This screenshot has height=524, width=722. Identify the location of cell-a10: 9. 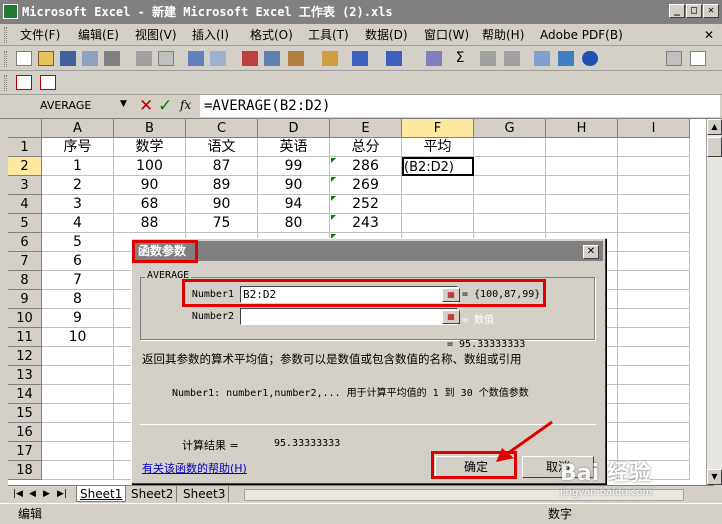
(78, 318).